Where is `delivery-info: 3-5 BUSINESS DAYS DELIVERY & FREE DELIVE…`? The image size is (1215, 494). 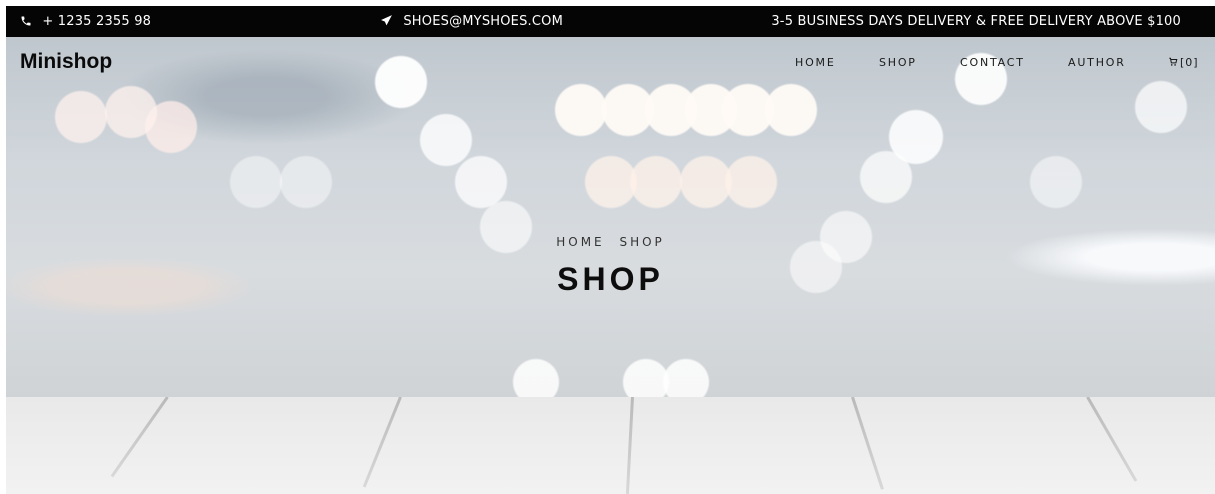 delivery-info: 3-5 BUSINESS DAYS DELIVERY & FREE DELIVE… is located at coordinates (976, 21).